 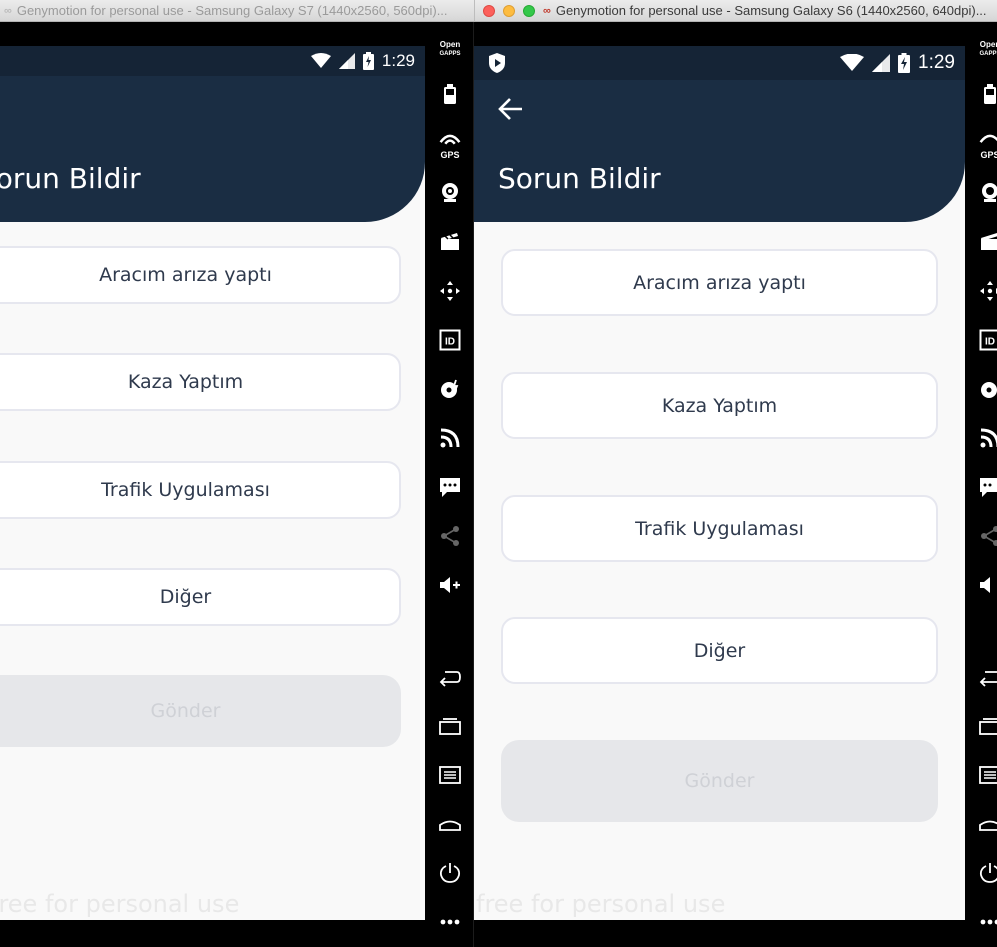 I want to click on shield-icon, so click(x=497, y=66).